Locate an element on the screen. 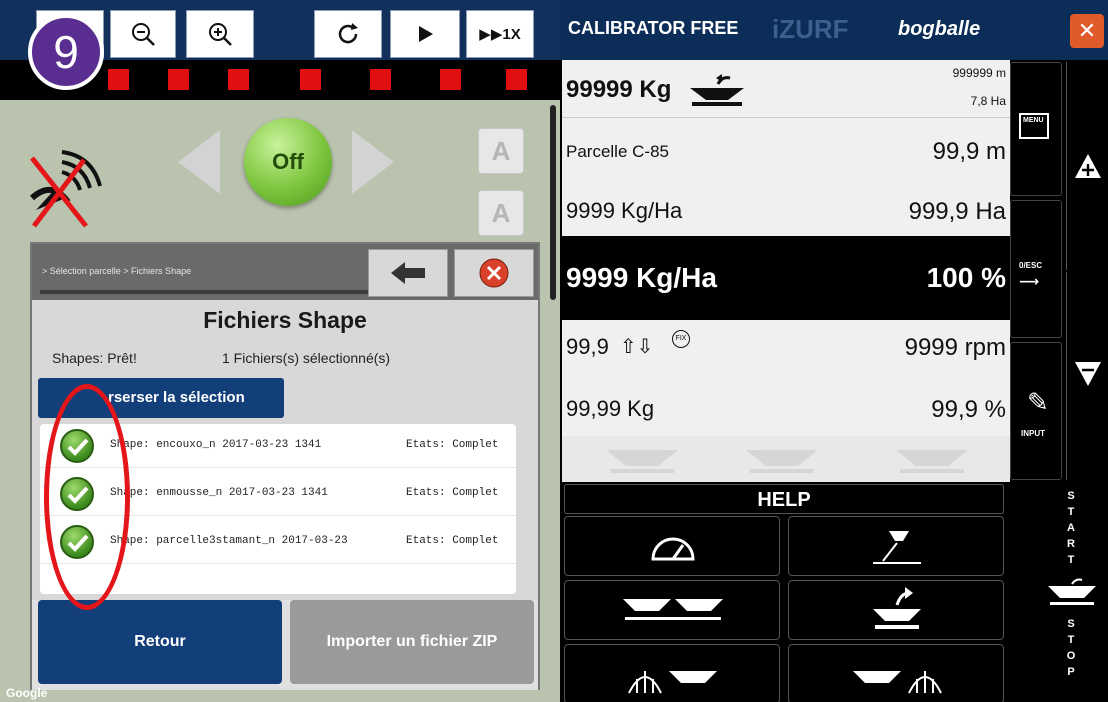 This screenshot has width=1108, height=702. refresh-icon is located at coordinates (348, 33).